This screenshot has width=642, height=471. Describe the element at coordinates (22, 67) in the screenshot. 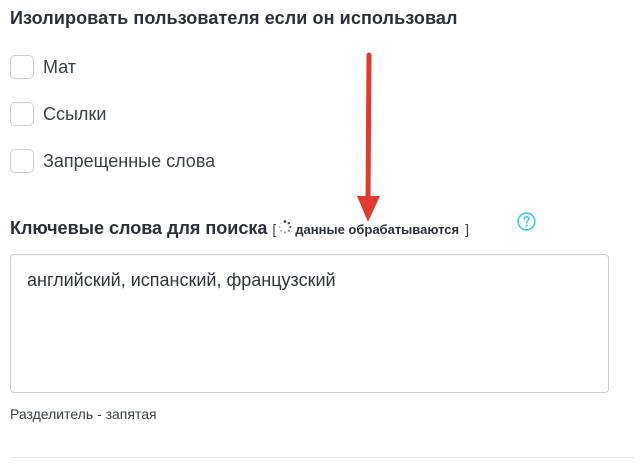

I see `checkbox-profanity` at that location.